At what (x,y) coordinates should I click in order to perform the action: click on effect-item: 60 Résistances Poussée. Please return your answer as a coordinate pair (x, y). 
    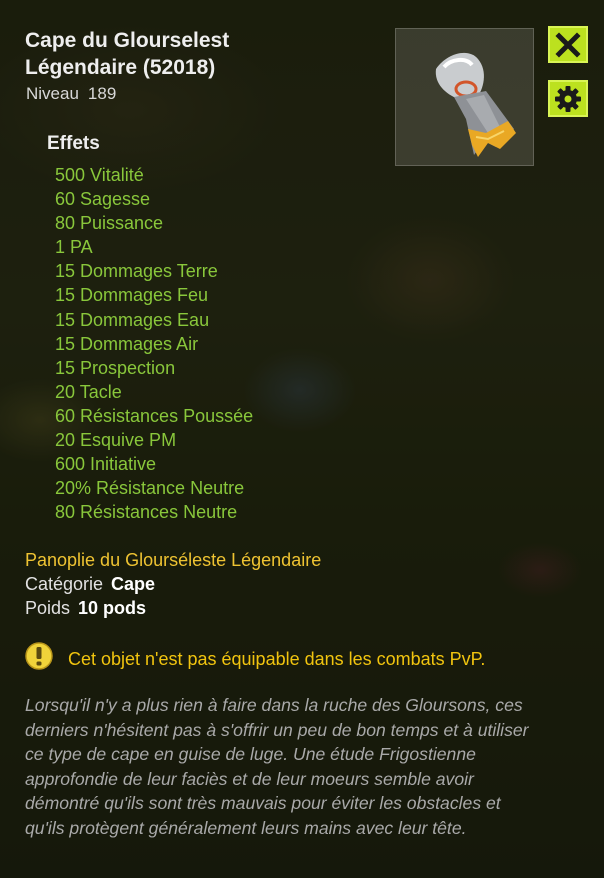
    Looking at the image, I should click on (154, 415).